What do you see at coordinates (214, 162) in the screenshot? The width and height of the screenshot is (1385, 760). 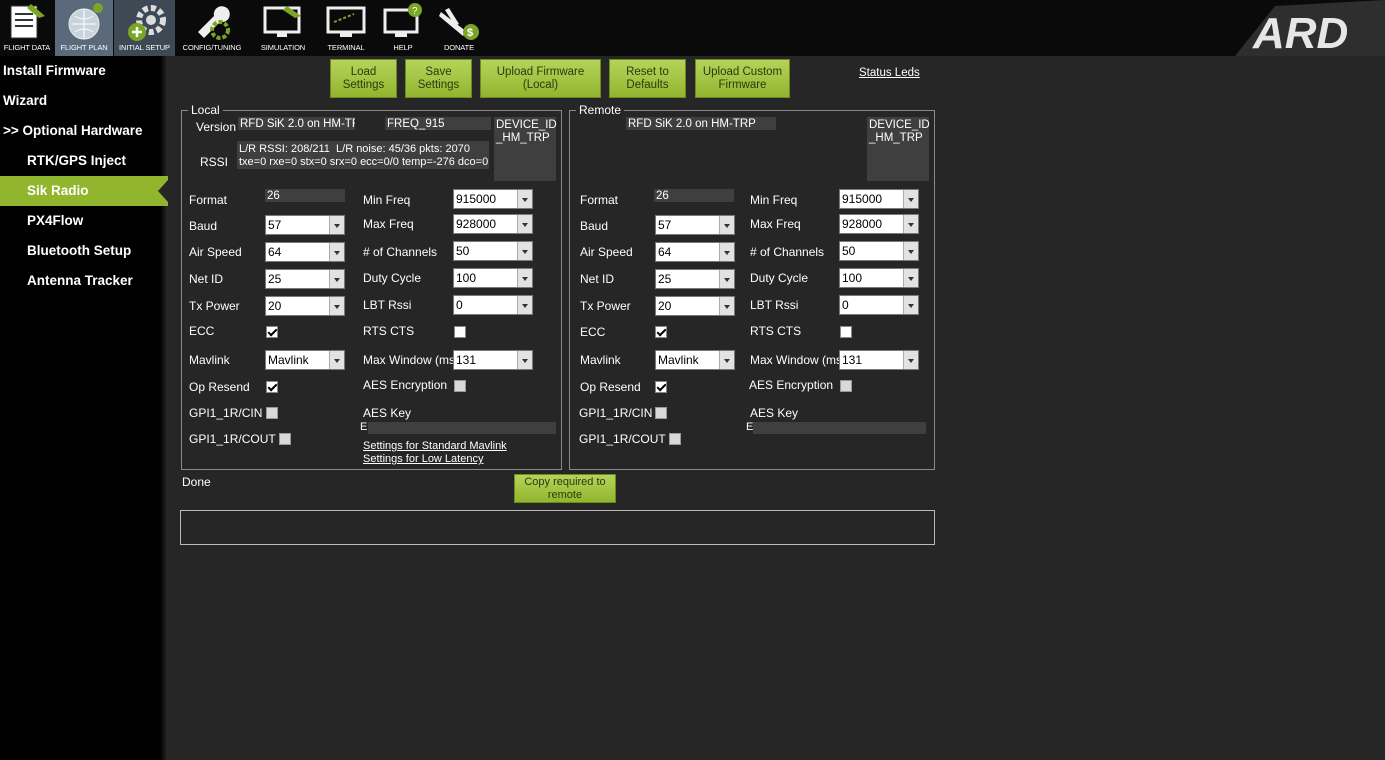 I see `rssi-label: RSSI` at bounding box center [214, 162].